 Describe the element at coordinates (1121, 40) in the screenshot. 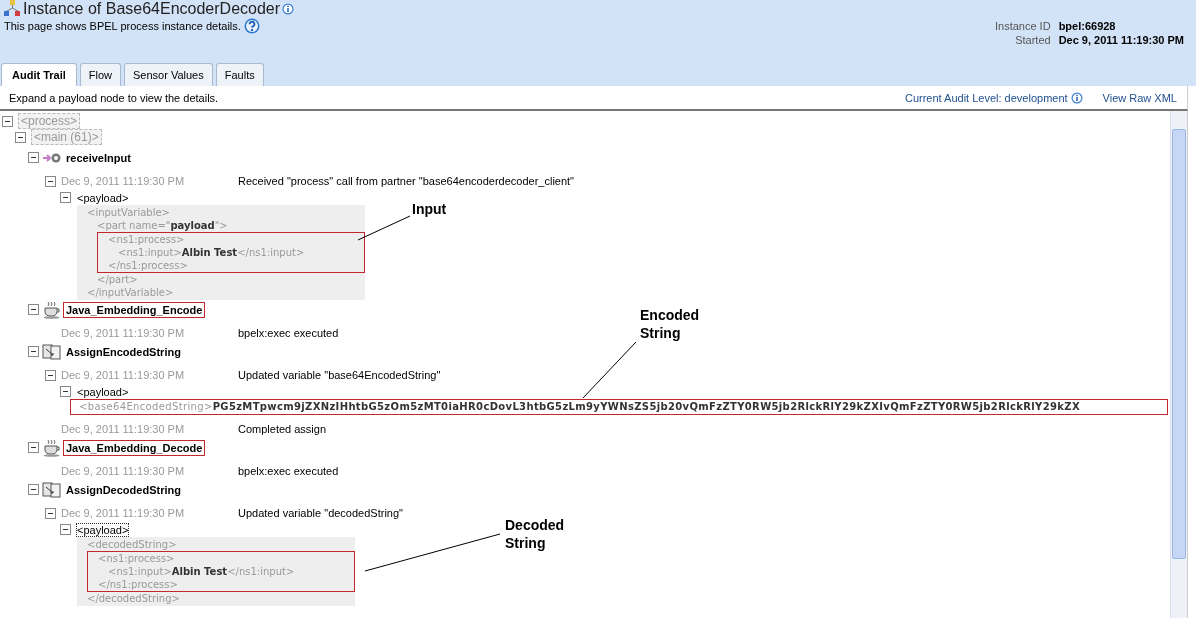

I see `started-value: Dec 9, 2011 11:19:30 PM` at that location.